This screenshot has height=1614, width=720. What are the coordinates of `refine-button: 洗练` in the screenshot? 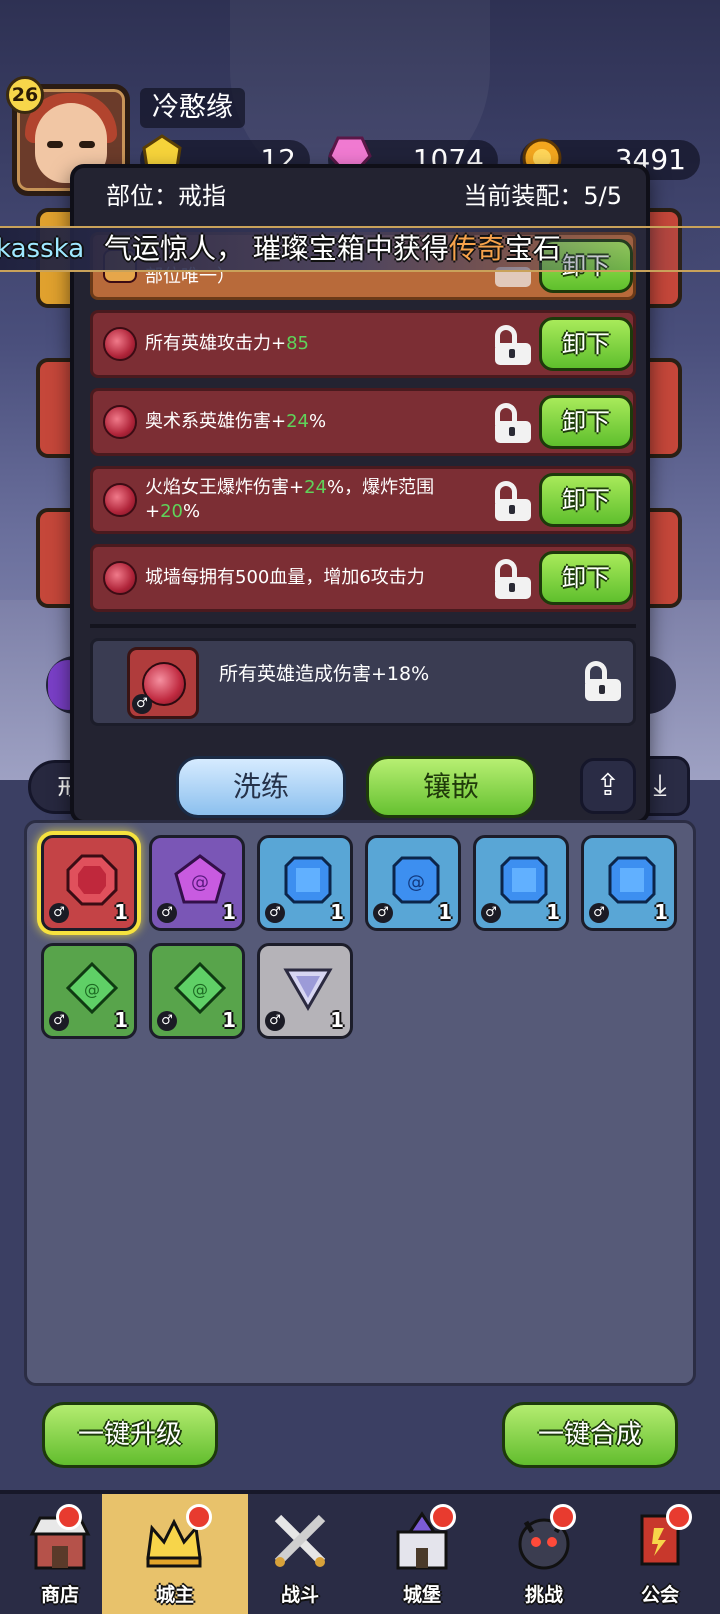 It's located at (261, 787).